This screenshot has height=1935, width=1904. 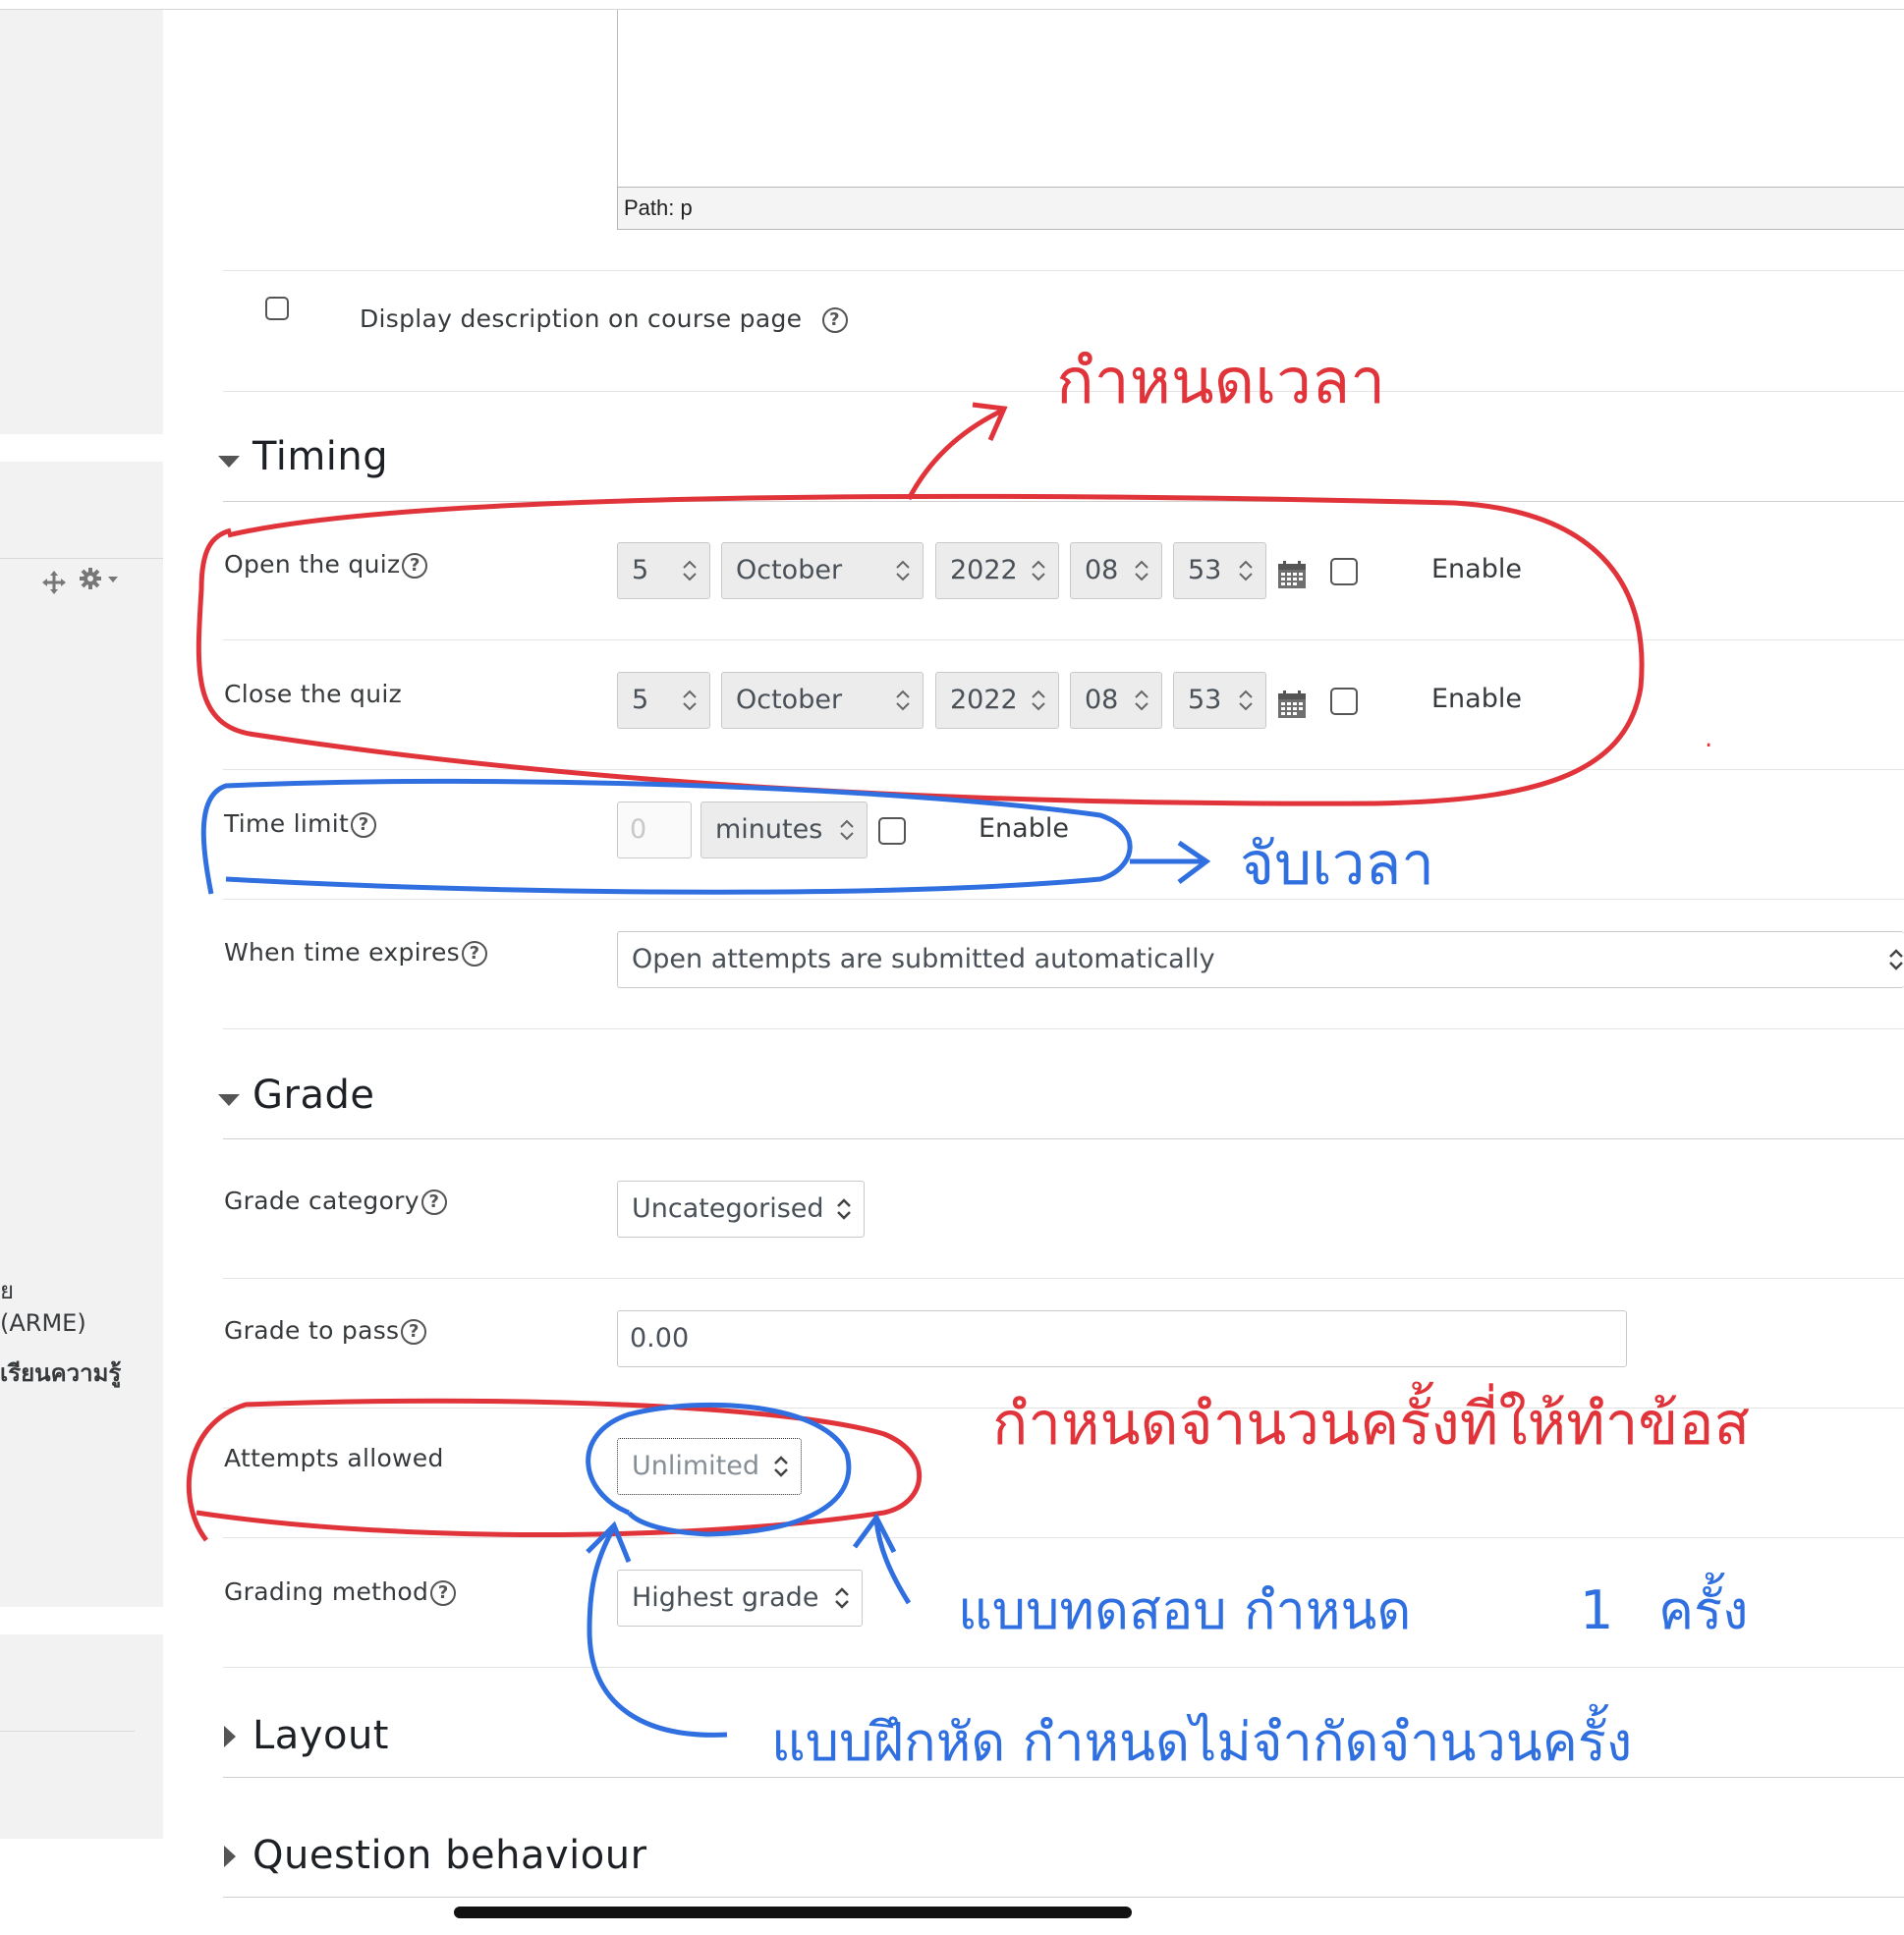 I want to click on annotation-blue-test-num: 1, so click(x=1596, y=1610).